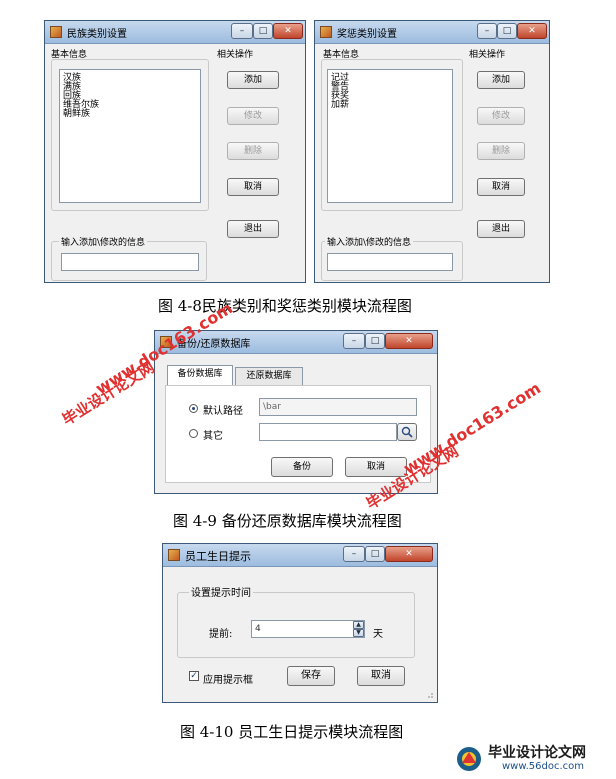 This screenshot has height=779, width=616. Describe the element at coordinates (432, 32) in the screenshot. I see `title-bar: 奖惩类别设置 – □ ✕` at that location.